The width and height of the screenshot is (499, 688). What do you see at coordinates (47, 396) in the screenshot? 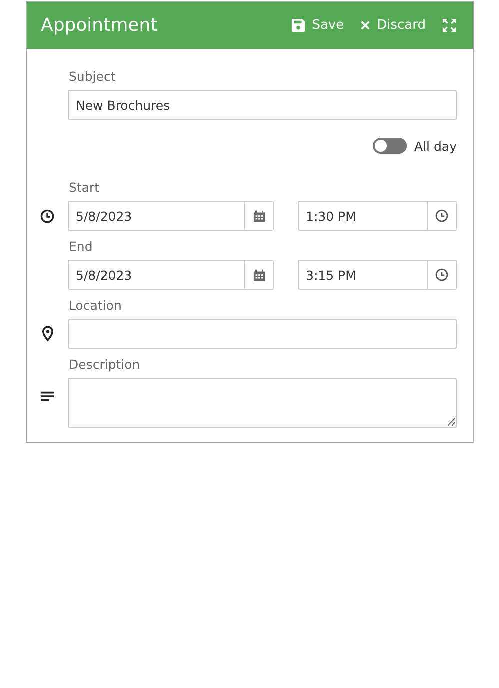
I see `text-lines-icon` at bounding box center [47, 396].